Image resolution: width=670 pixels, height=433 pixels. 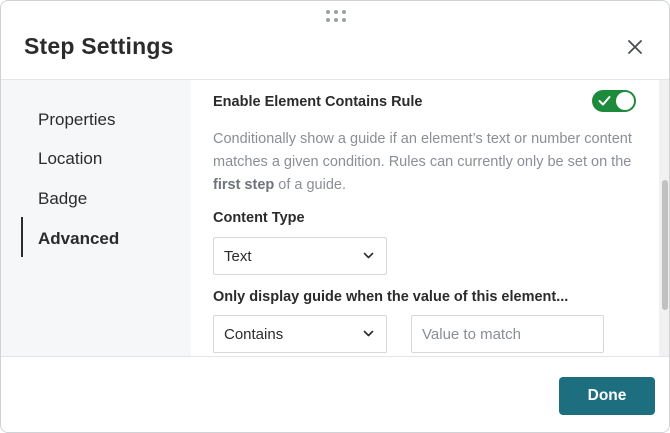 What do you see at coordinates (604, 101) in the screenshot?
I see `check-icon` at bounding box center [604, 101].